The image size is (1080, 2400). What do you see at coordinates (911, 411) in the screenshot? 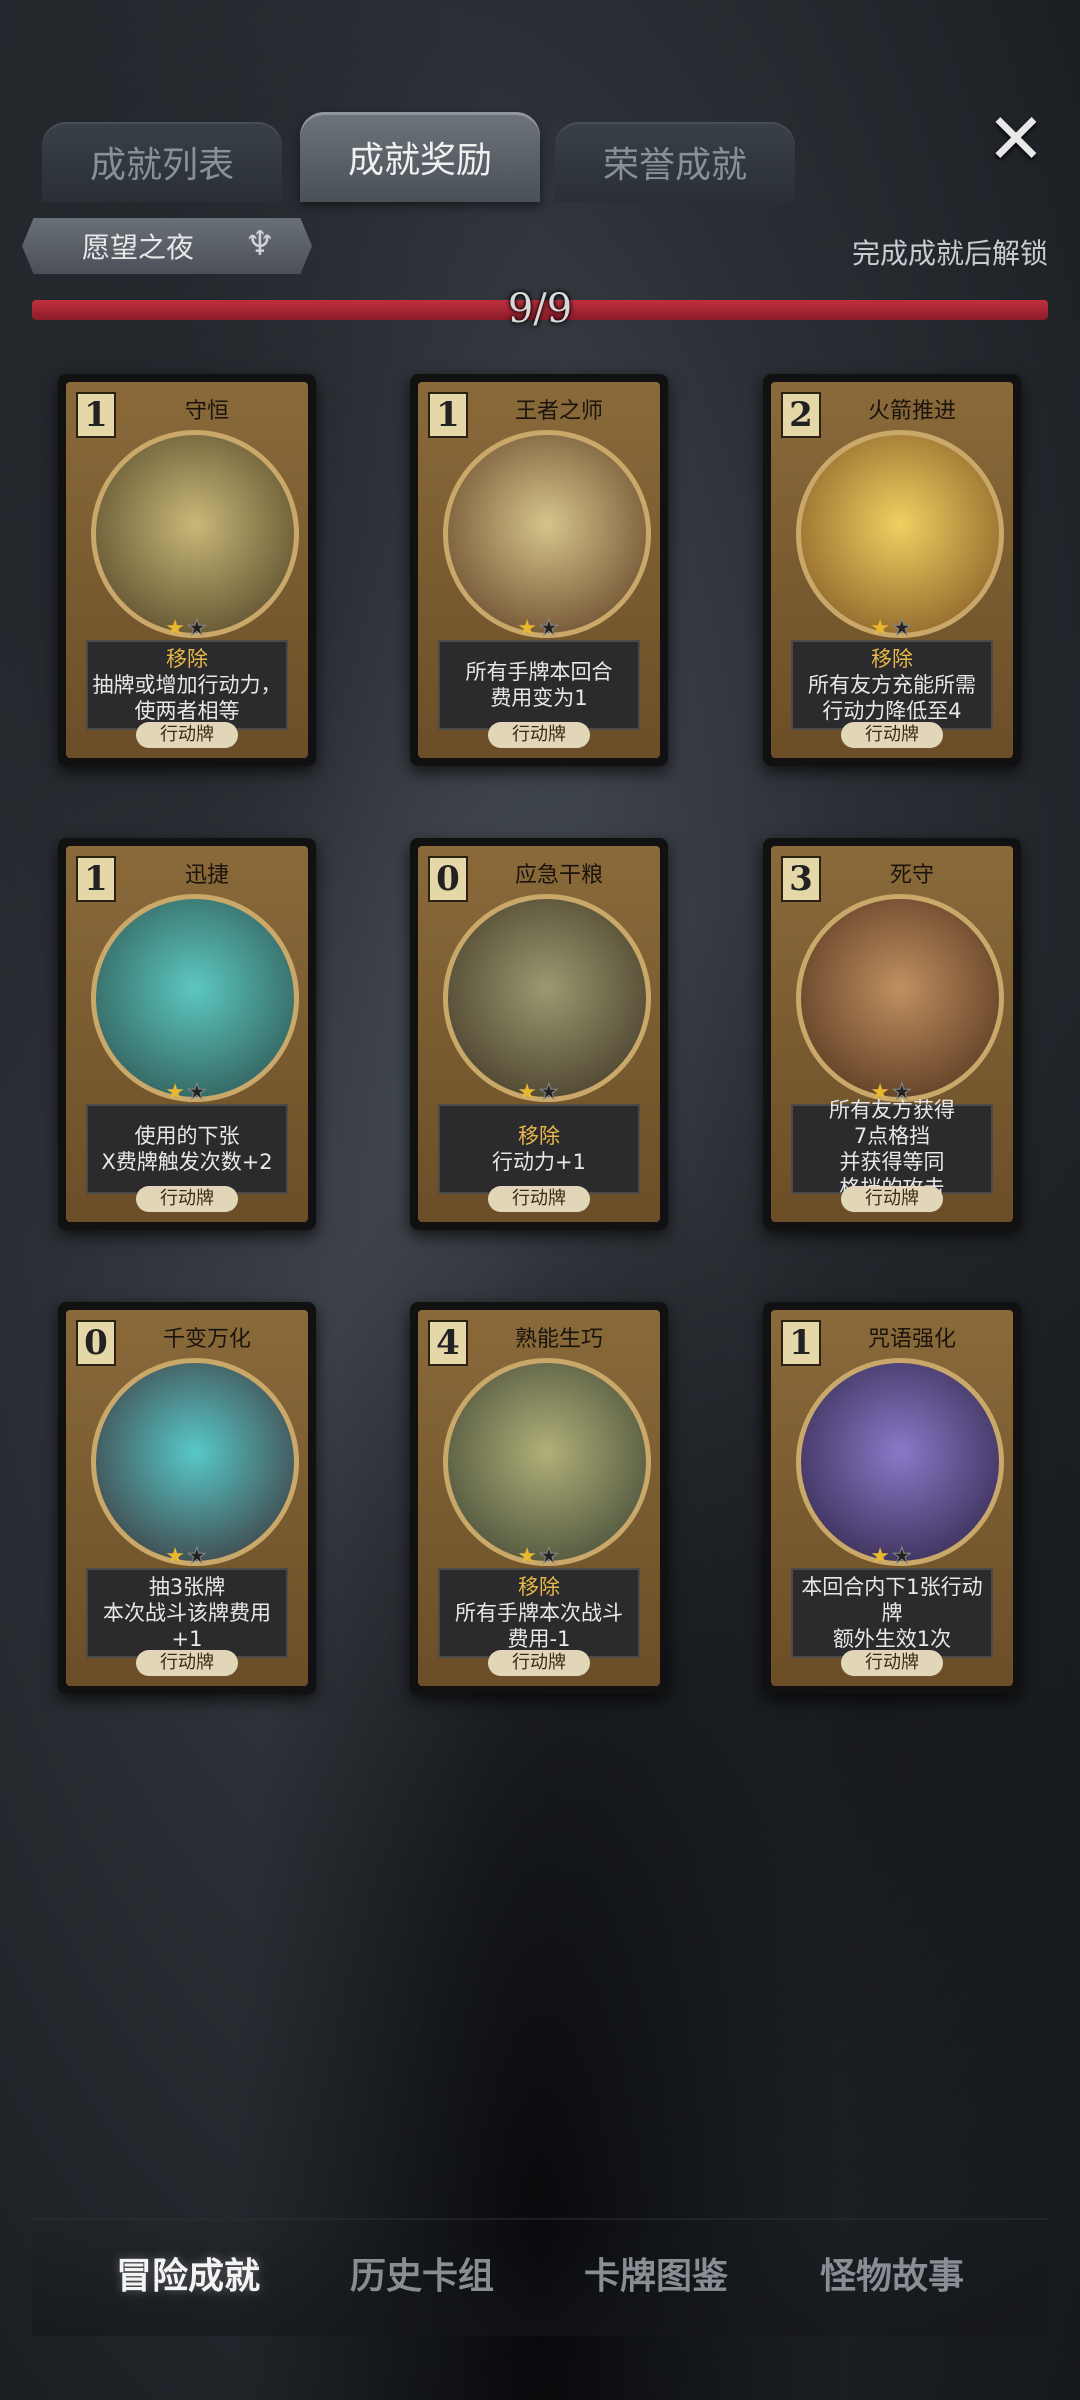
I see `card-name: 火箭推进` at bounding box center [911, 411].